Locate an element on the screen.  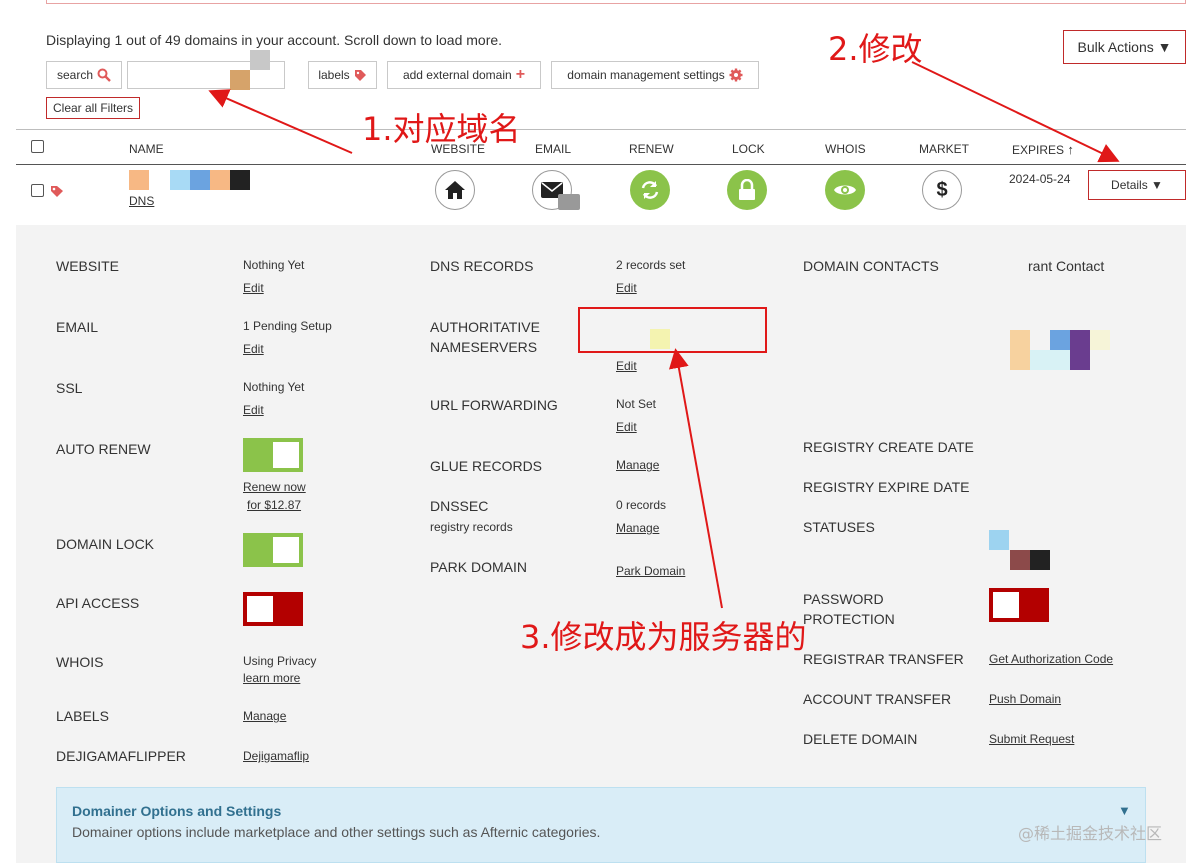
nameservers-label: NAMESERVERS is located at coordinates (484, 347).